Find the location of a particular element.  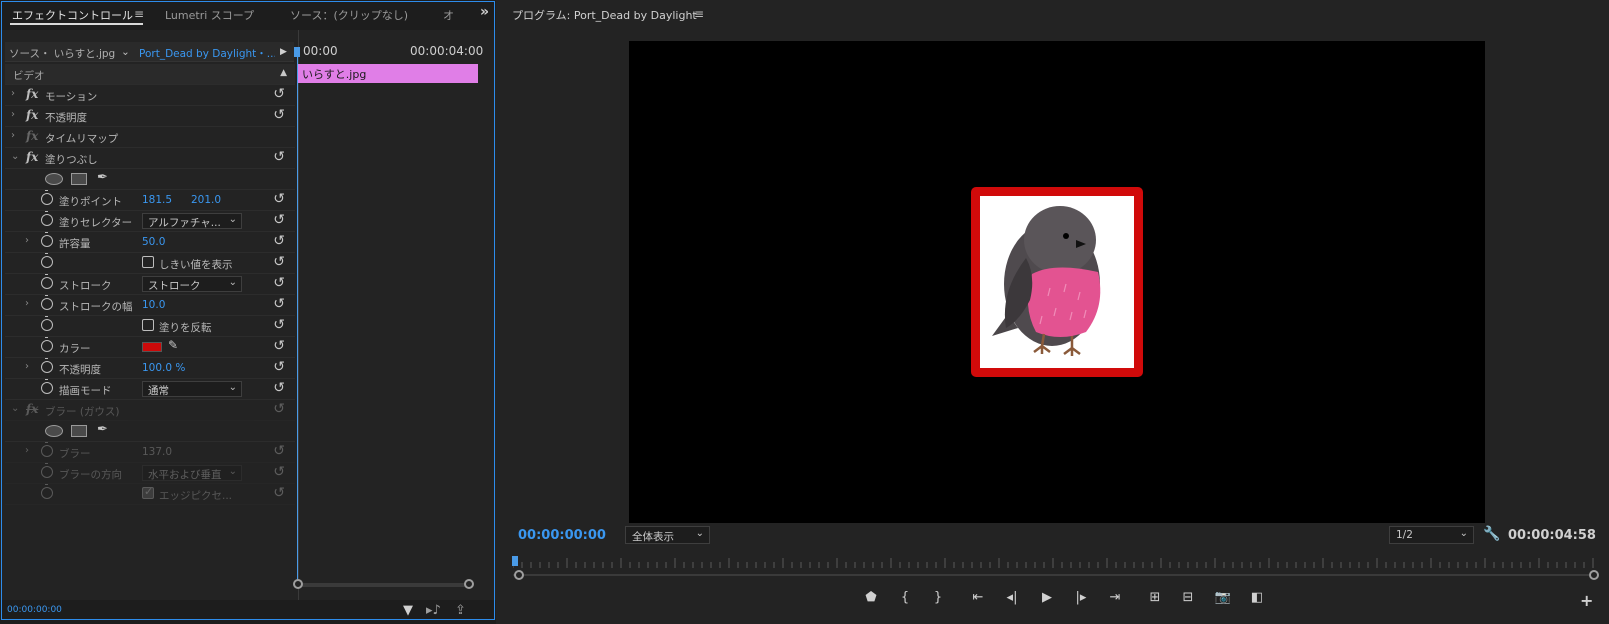

tab-source: ソース：(クリップなし) is located at coordinates (349, 15).